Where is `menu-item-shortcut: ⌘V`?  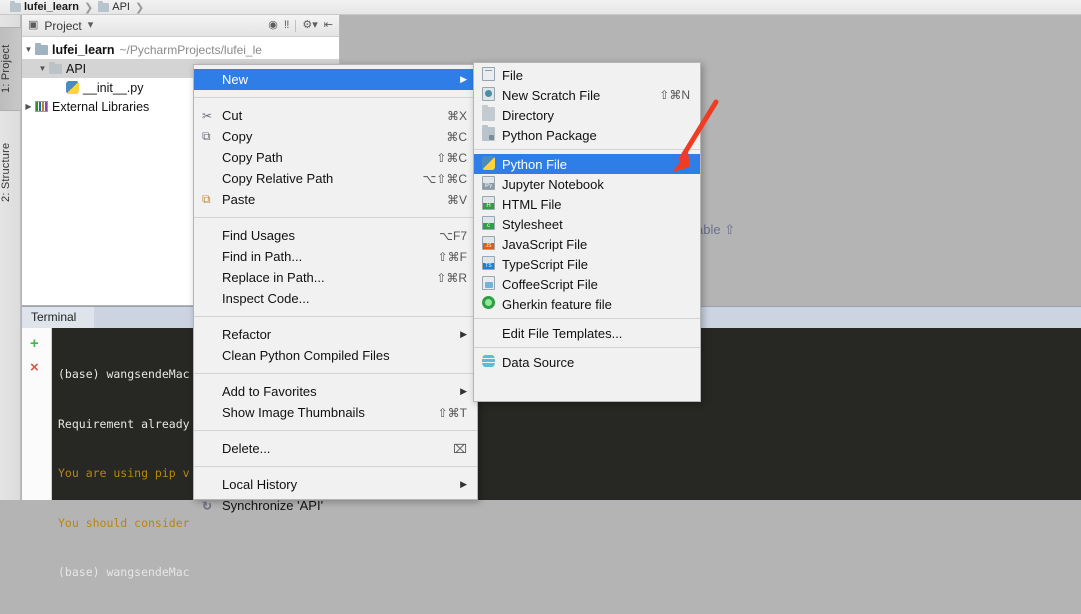
menu-item-shortcut: ⌘V is located at coordinates (456, 199).